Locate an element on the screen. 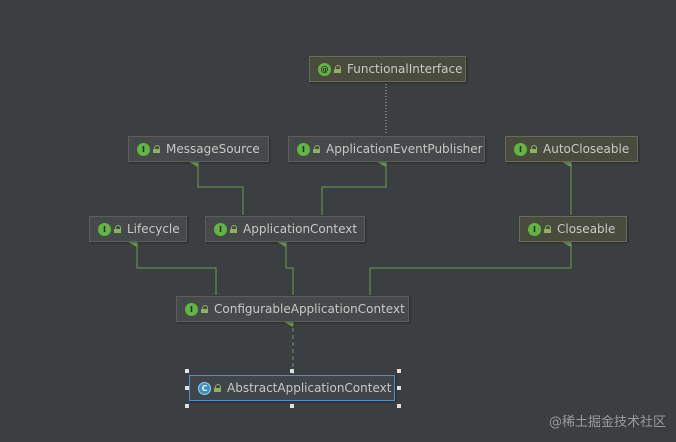 The width and height of the screenshot is (676, 442). node-label: AbstractApplicationContext is located at coordinates (309, 388).